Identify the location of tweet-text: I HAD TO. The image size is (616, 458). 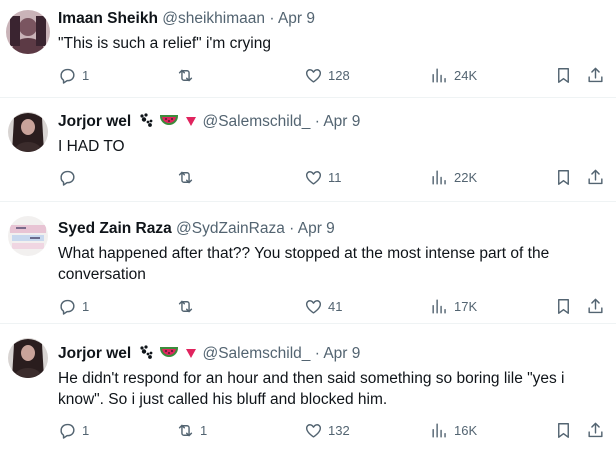
(91, 146).